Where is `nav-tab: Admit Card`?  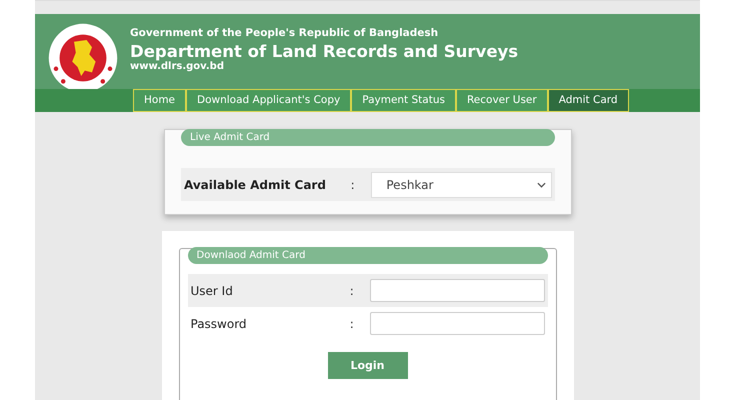 nav-tab: Admit Card is located at coordinates (588, 100).